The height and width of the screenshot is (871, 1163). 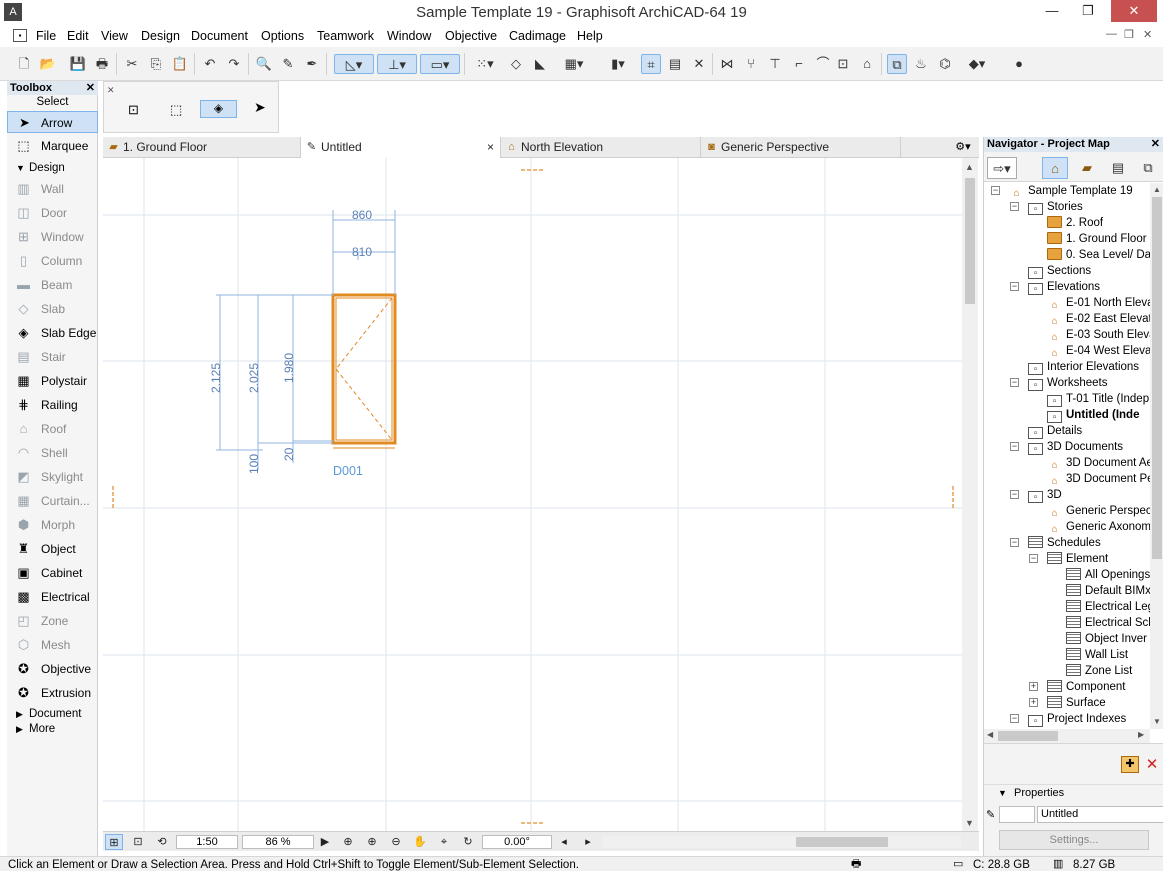 What do you see at coordinates (1019, 64) in the screenshot?
I see `teamwork-status-icon: ●` at bounding box center [1019, 64].